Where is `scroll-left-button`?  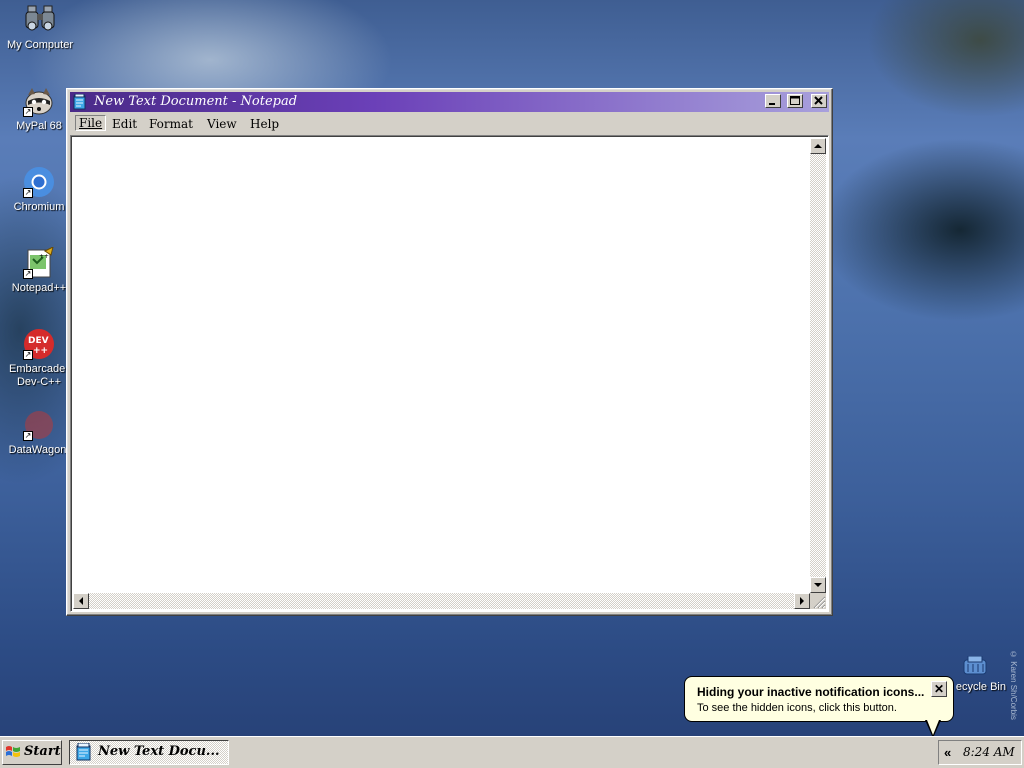 scroll-left-button is located at coordinates (81, 601).